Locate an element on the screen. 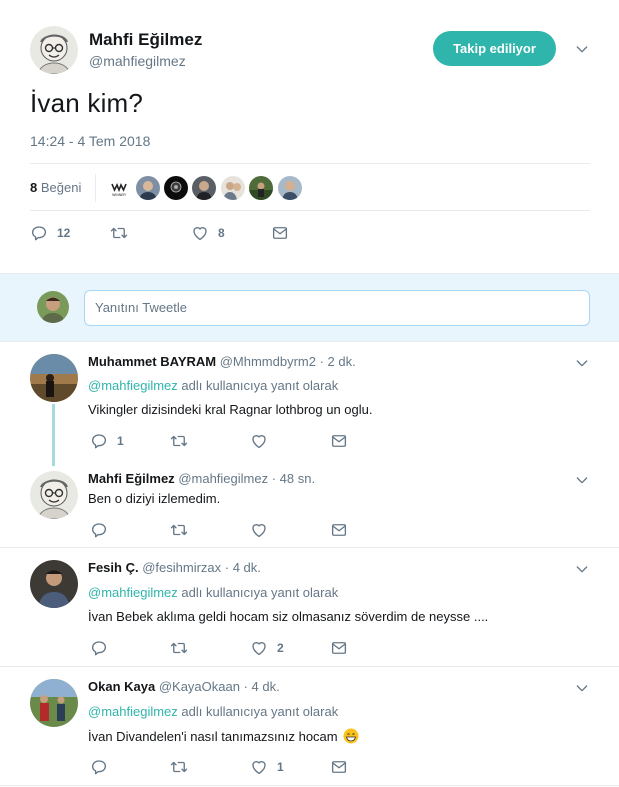  reply-author-handle: @mahfiegilmez is located at coordinates (223, 478).